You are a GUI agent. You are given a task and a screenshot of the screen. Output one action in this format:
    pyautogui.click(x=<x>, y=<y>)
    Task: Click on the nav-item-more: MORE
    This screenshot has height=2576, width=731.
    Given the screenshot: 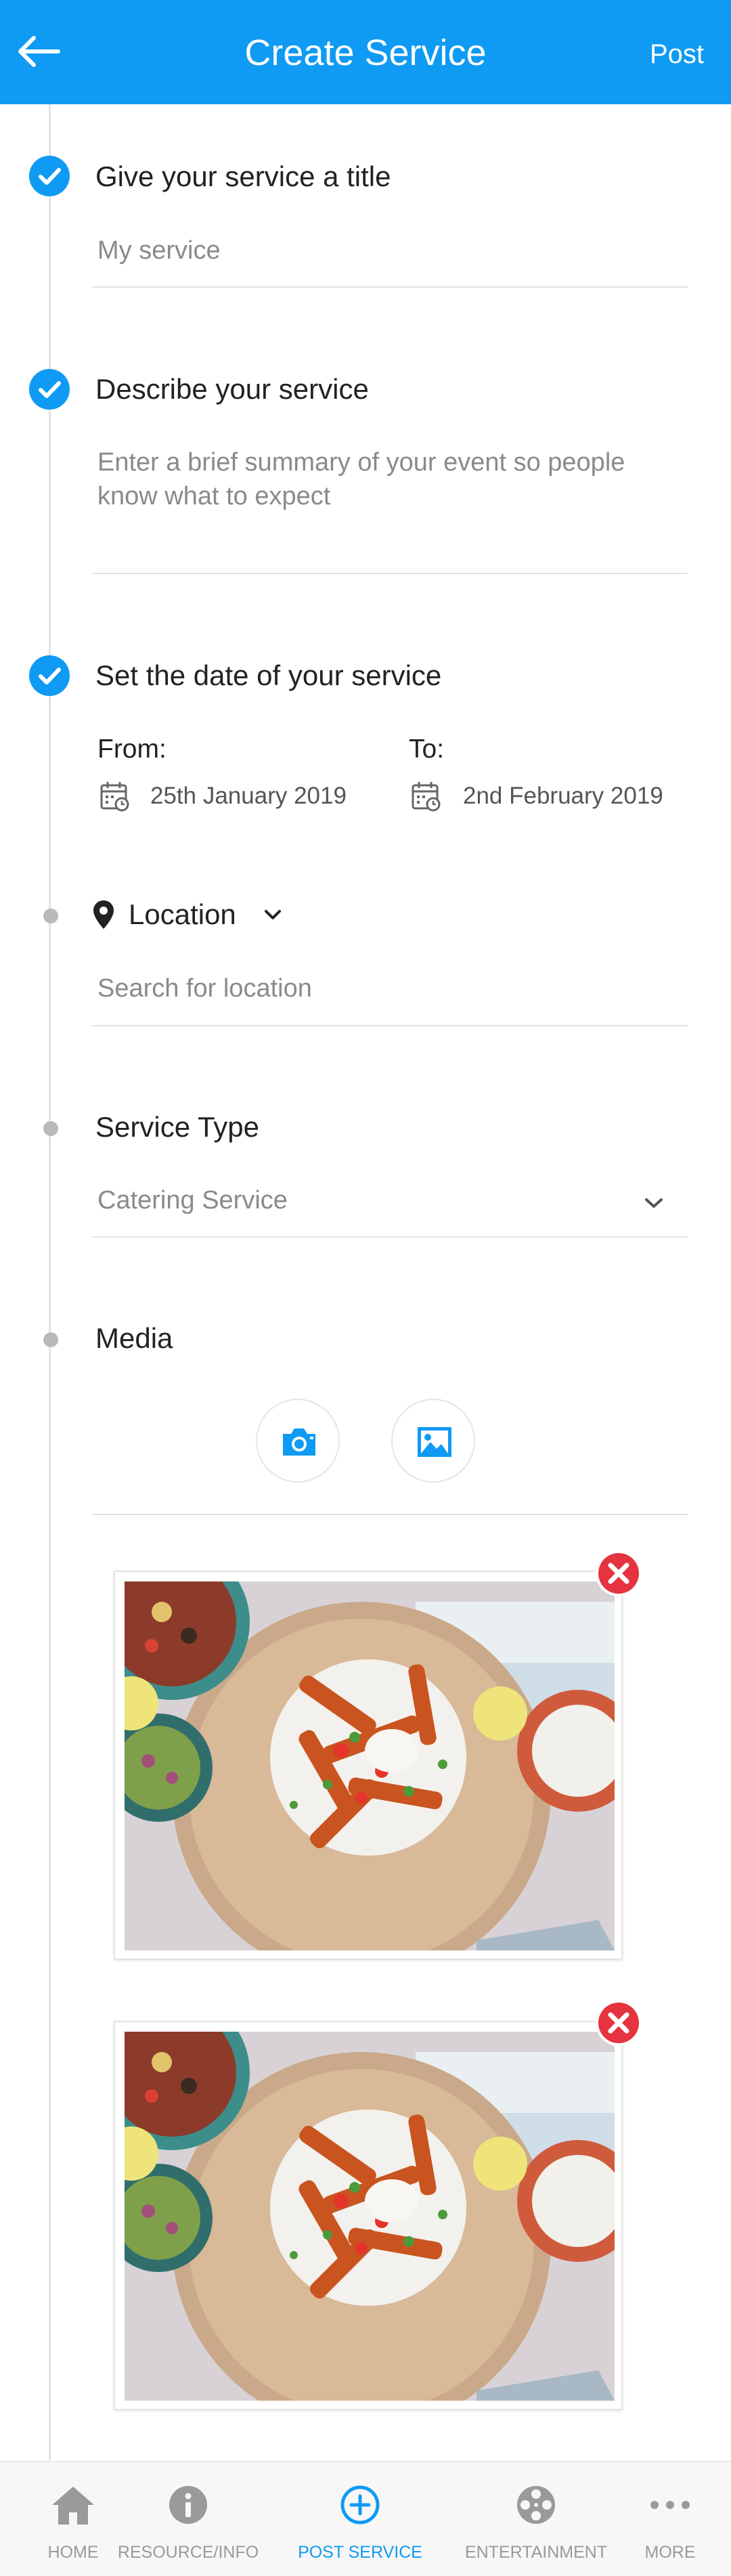 What is the action you would take?
    pyautogui.click(x=664, y=2519)
    